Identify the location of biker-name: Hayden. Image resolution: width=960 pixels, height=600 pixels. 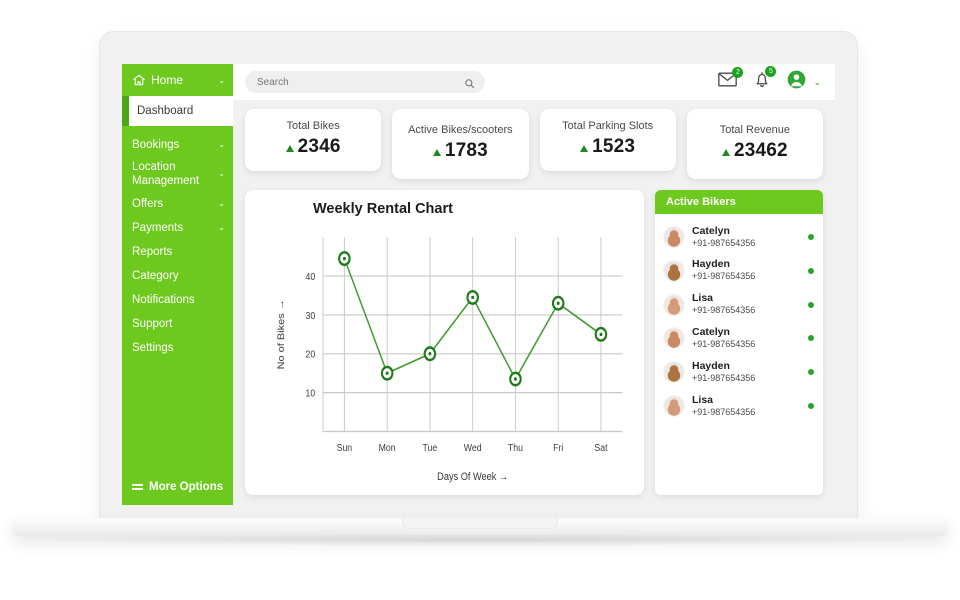
(711, 264).